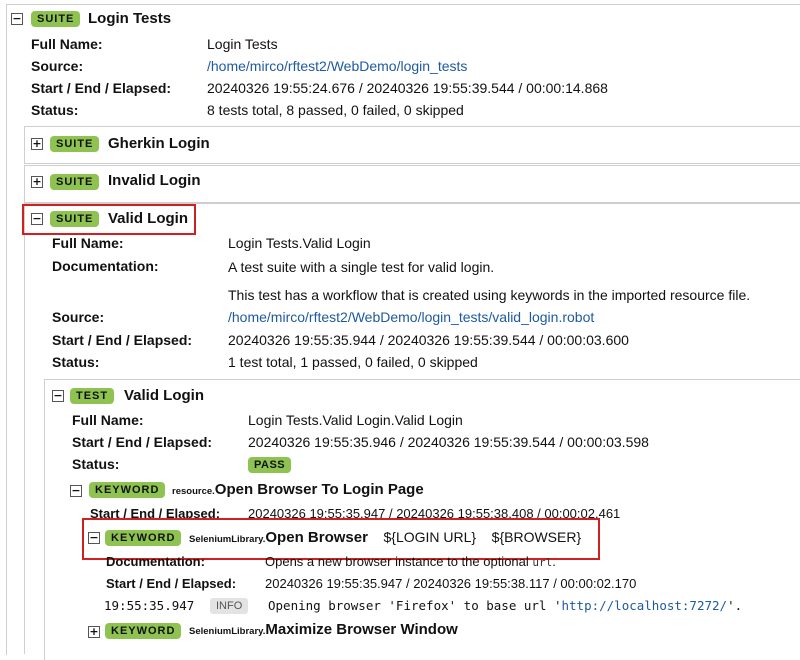  Describe the element at coordinates (96, 464) in the screenshot. I see `test-status-label: Status:` at that location.